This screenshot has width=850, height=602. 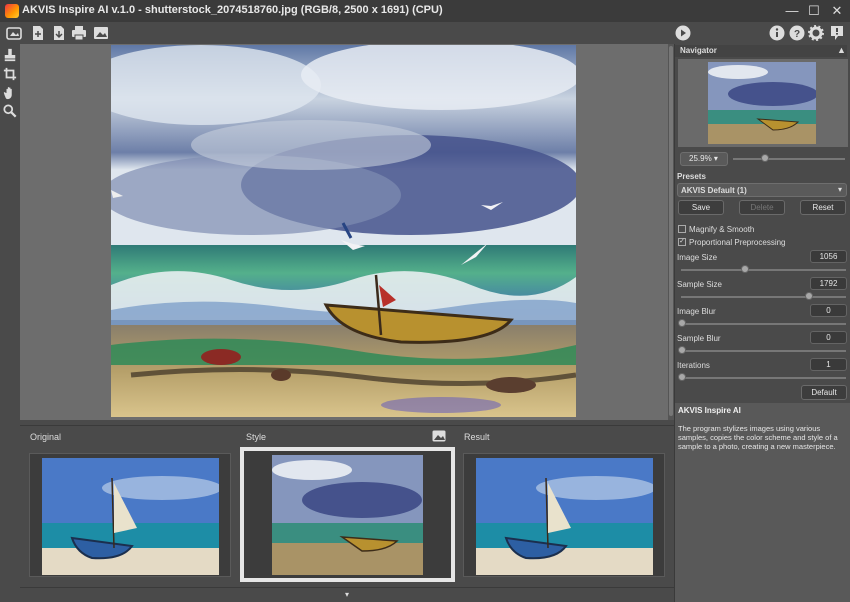 What do you see at coordinates (828, 364) in the screenshot?
I see `param-value: 1` at bounding box center [828, 364].